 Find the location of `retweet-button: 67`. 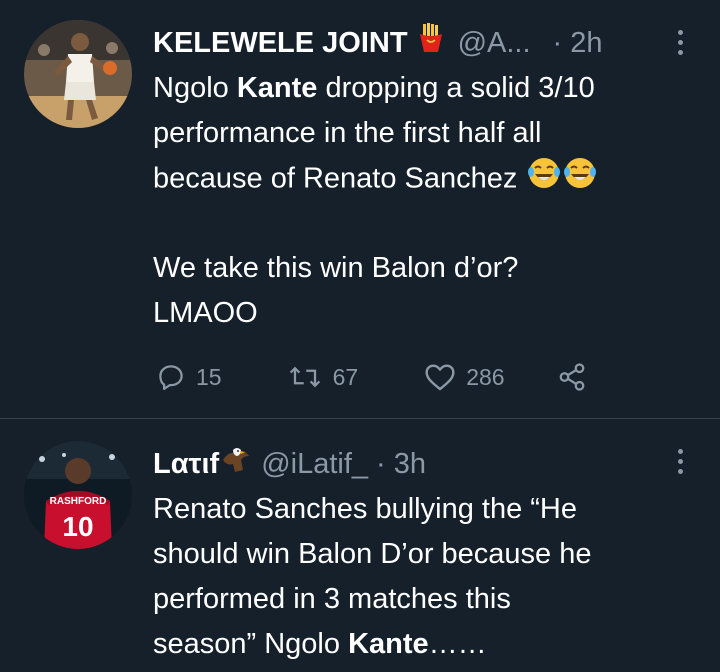

retweet-button: 67 is located at coordinates (323, 377).